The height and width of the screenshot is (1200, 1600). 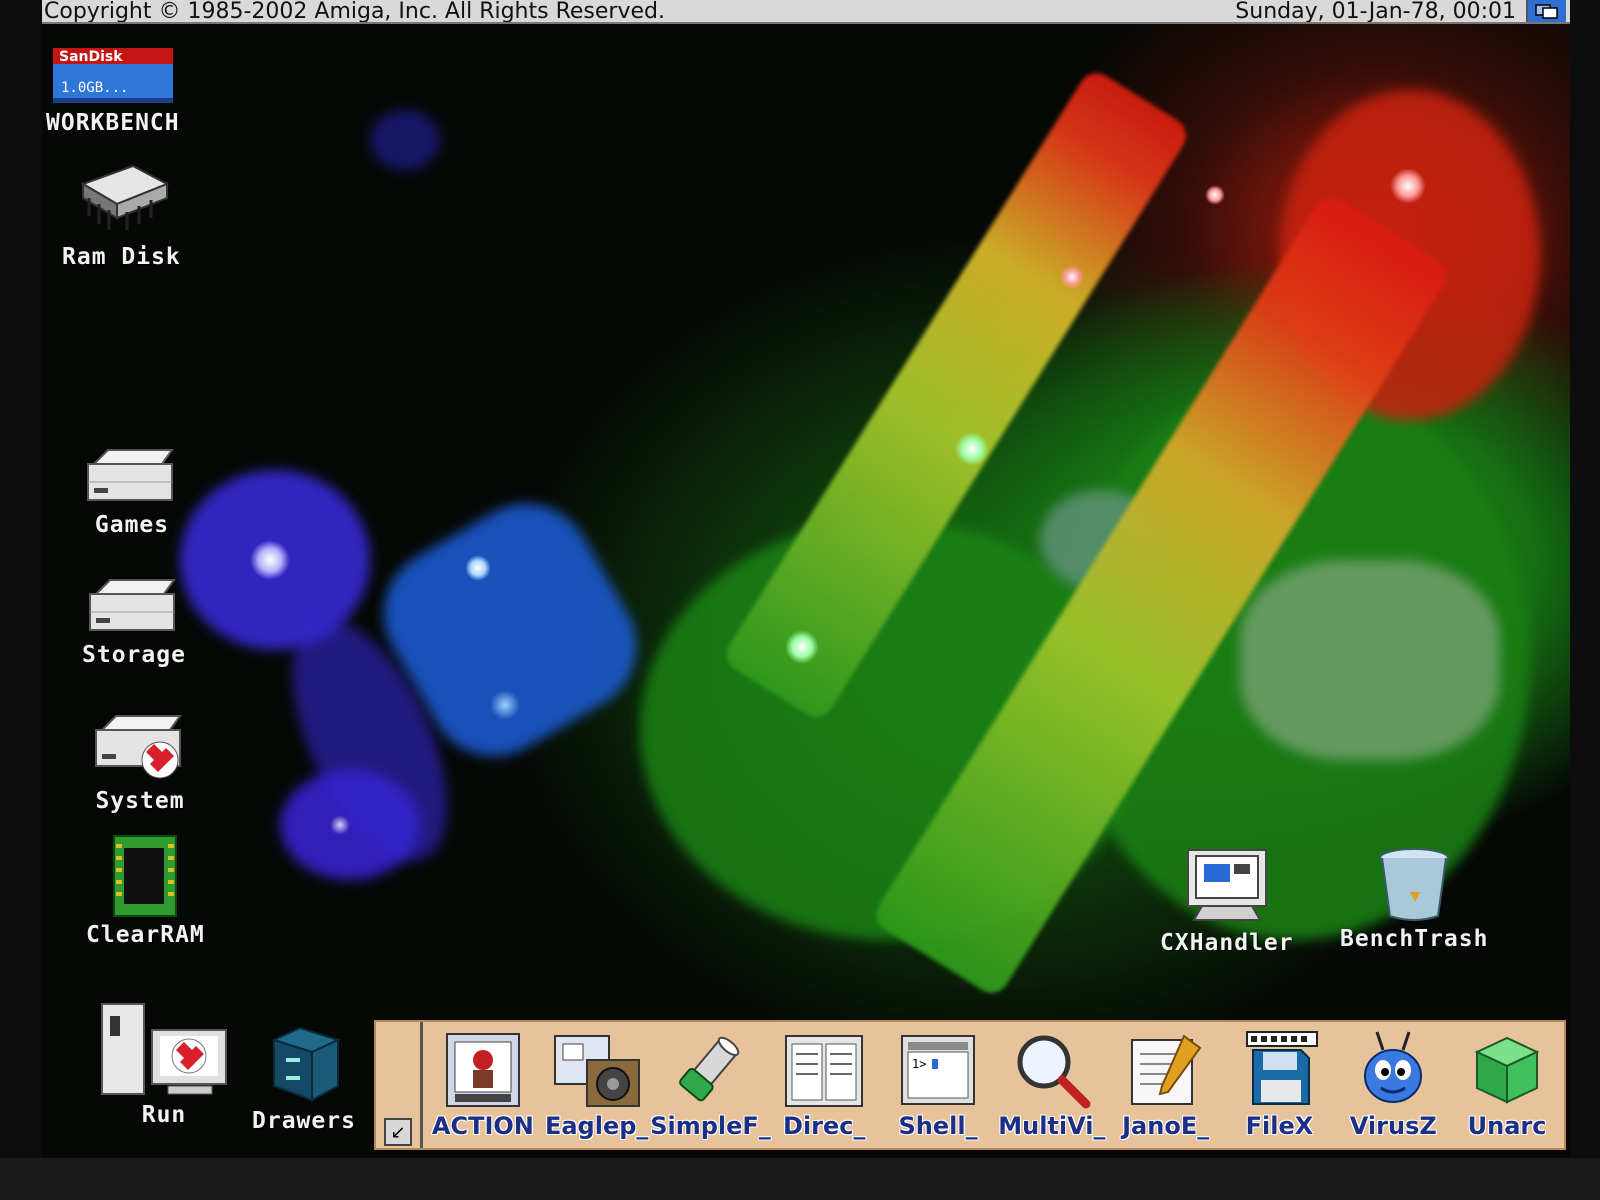 What do you see at coordinates (1546, 11) in the screenshot?
I see `screen-depth-icon` at bounding box center [1546, 11].